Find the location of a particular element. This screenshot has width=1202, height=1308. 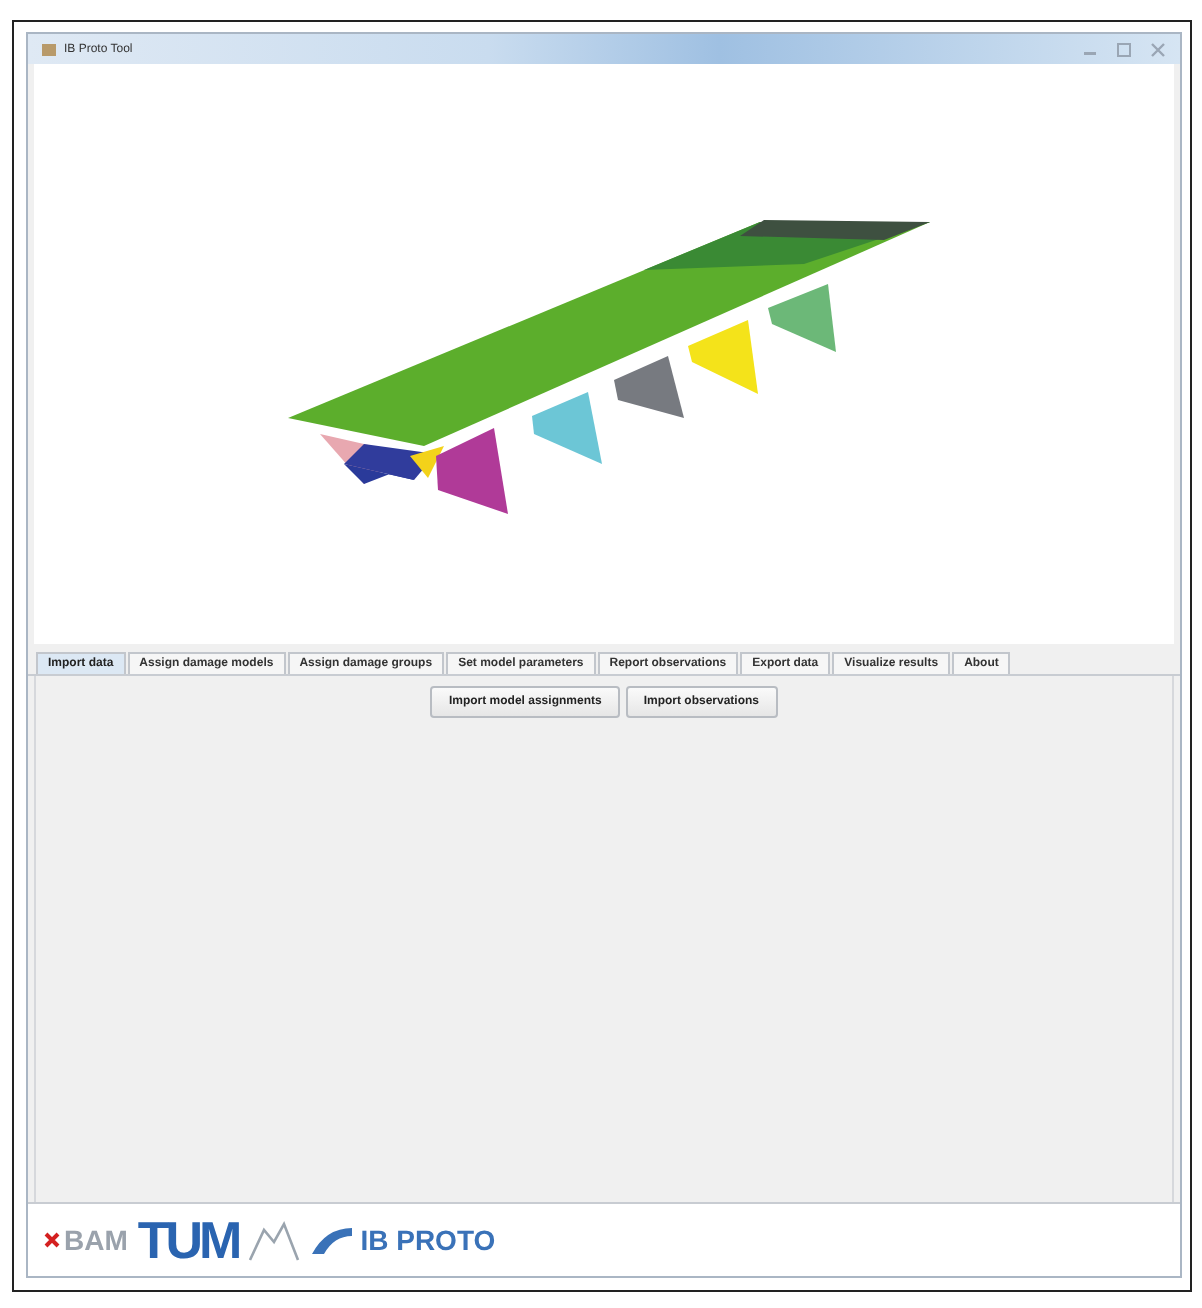

tum-logo: TUM is located at coordinates (188, 1240).